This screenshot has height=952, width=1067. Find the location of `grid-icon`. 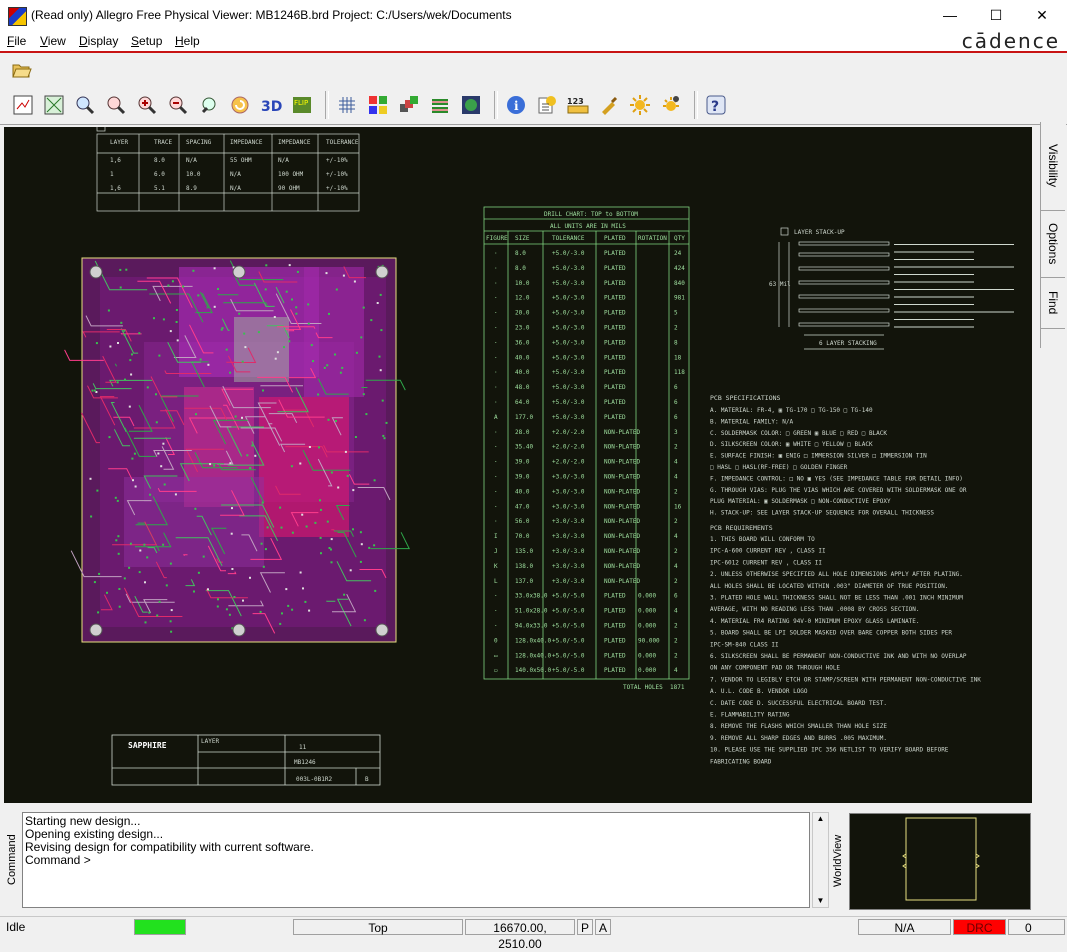

grid-icon is located at coordinates (347, 105).